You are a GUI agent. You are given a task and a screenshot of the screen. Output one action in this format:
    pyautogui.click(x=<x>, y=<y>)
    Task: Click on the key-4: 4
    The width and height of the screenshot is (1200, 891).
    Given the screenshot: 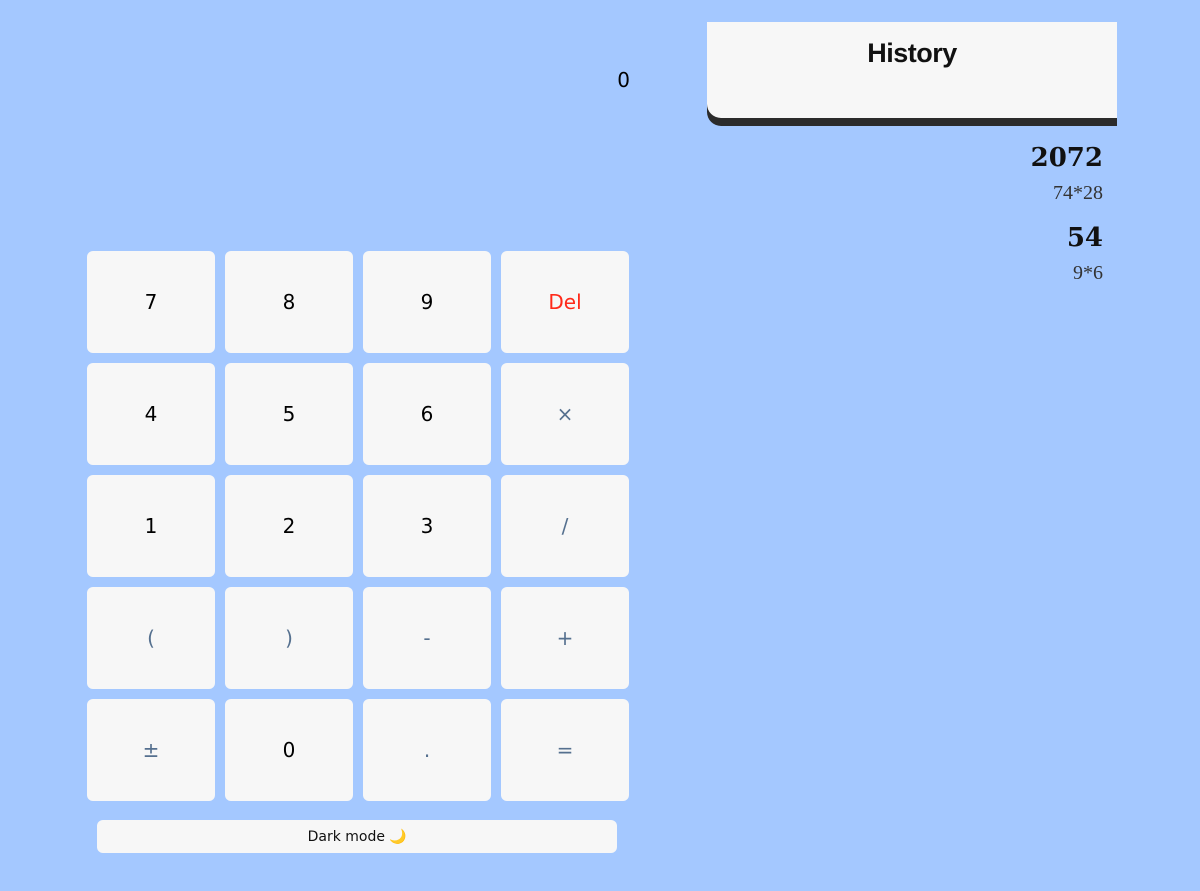 What is the action you would take?
    pyautogui.click(x=151, y=414)
    